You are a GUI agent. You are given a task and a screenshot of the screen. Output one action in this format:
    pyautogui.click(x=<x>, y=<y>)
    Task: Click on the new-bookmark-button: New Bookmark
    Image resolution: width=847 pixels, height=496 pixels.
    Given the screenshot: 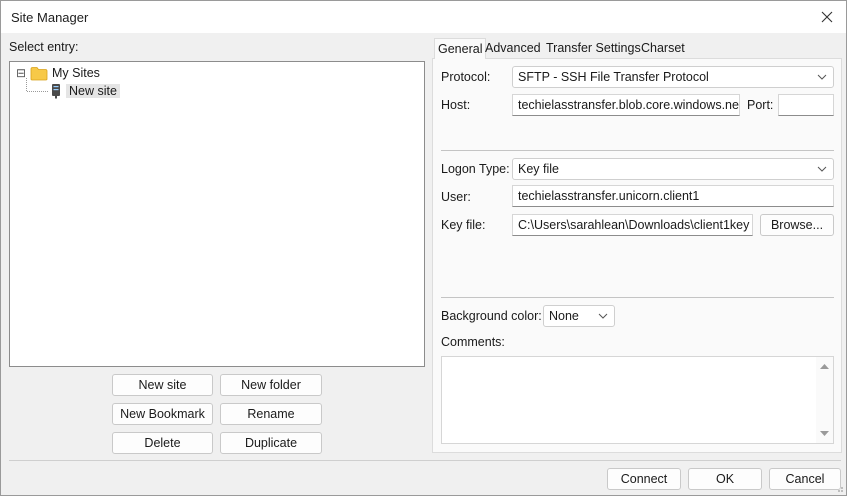 What is the action you would take?
    pyautogui.click(x=162, y=414)
    